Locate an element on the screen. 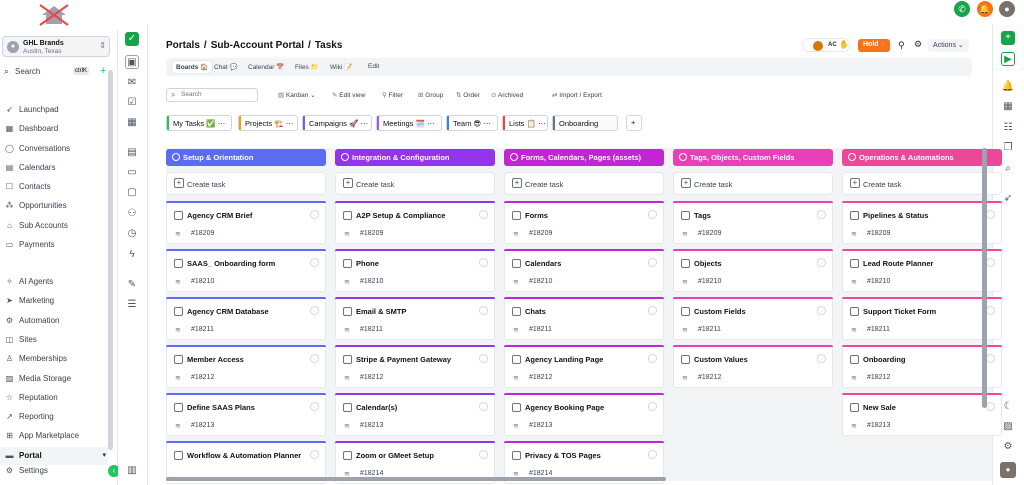  users-icon: ⚇ is located at coordinates (132, 214).